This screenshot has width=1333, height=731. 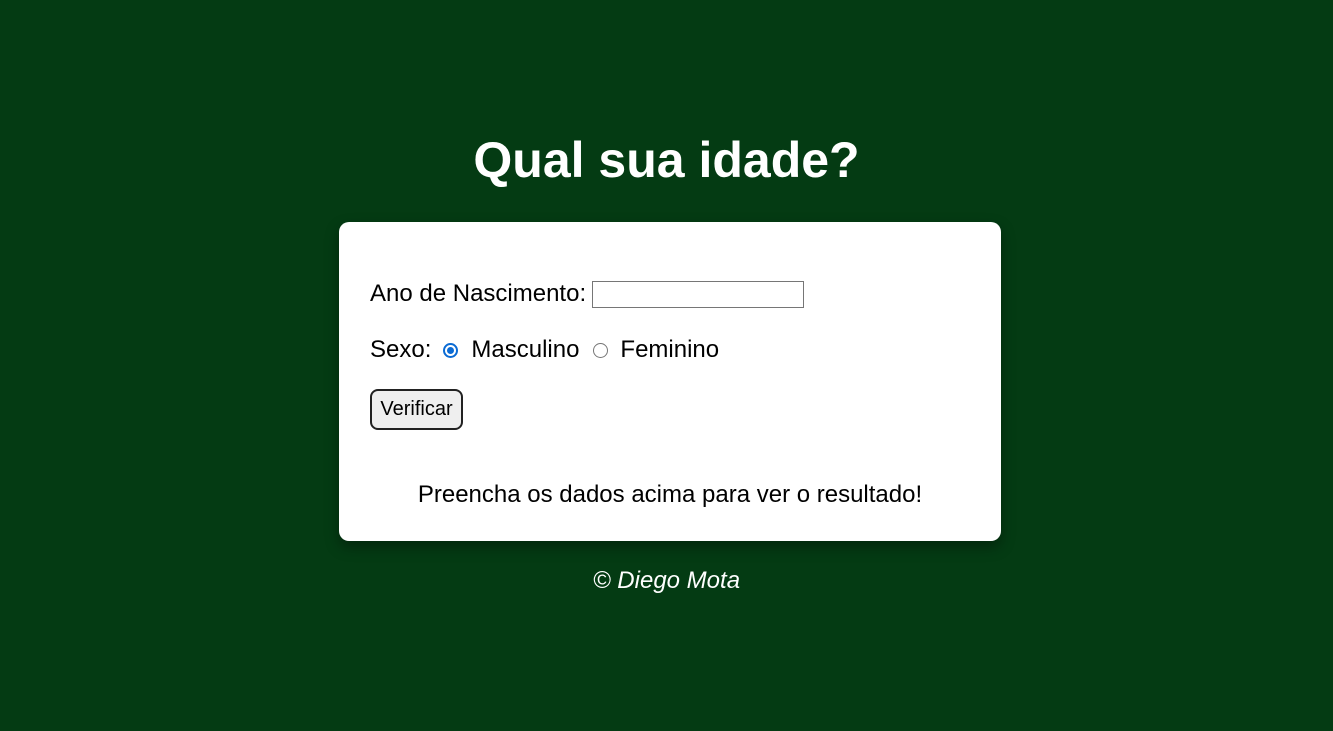 I want to click on radio-masculino, so click(x=451, y=350).